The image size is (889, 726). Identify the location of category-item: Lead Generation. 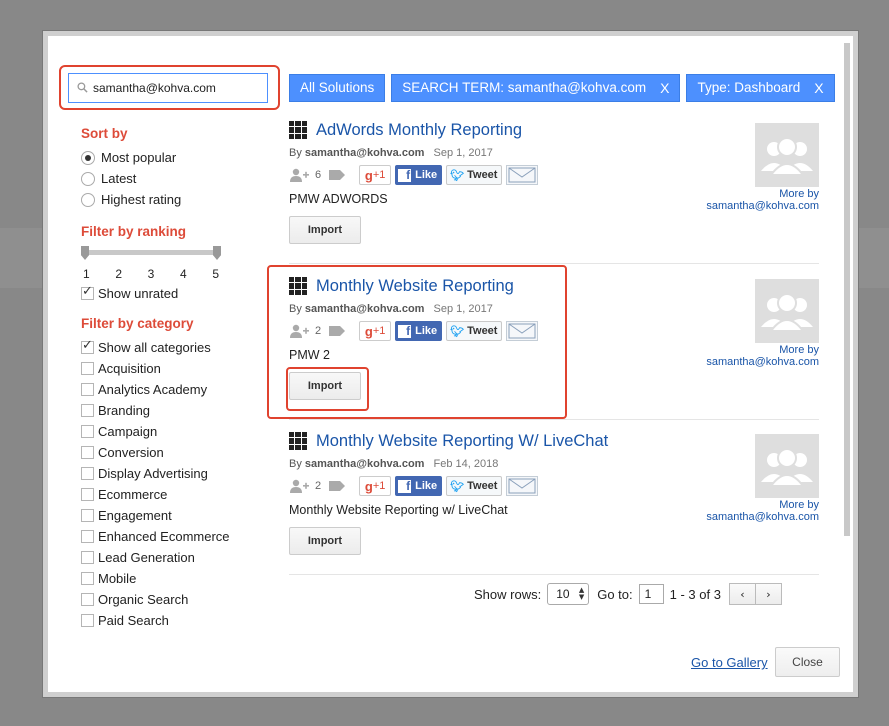
(176, 557).